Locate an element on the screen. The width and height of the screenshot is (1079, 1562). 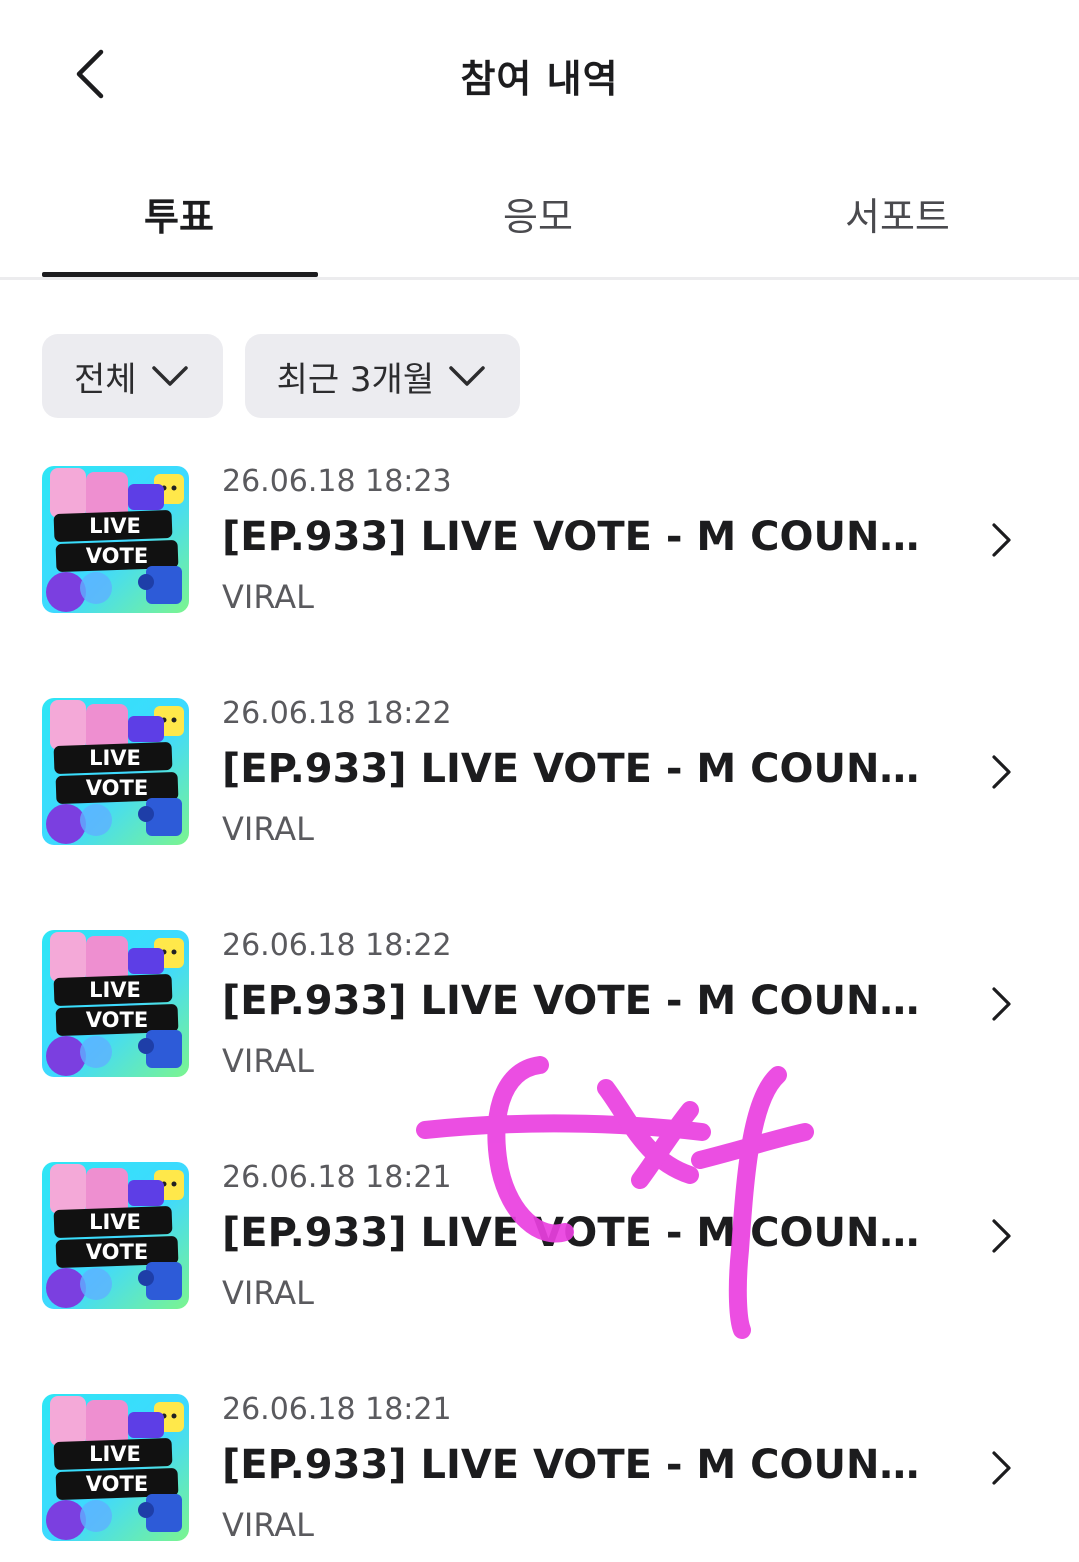
active-tab-indicator is located at coordinates (180, 274).